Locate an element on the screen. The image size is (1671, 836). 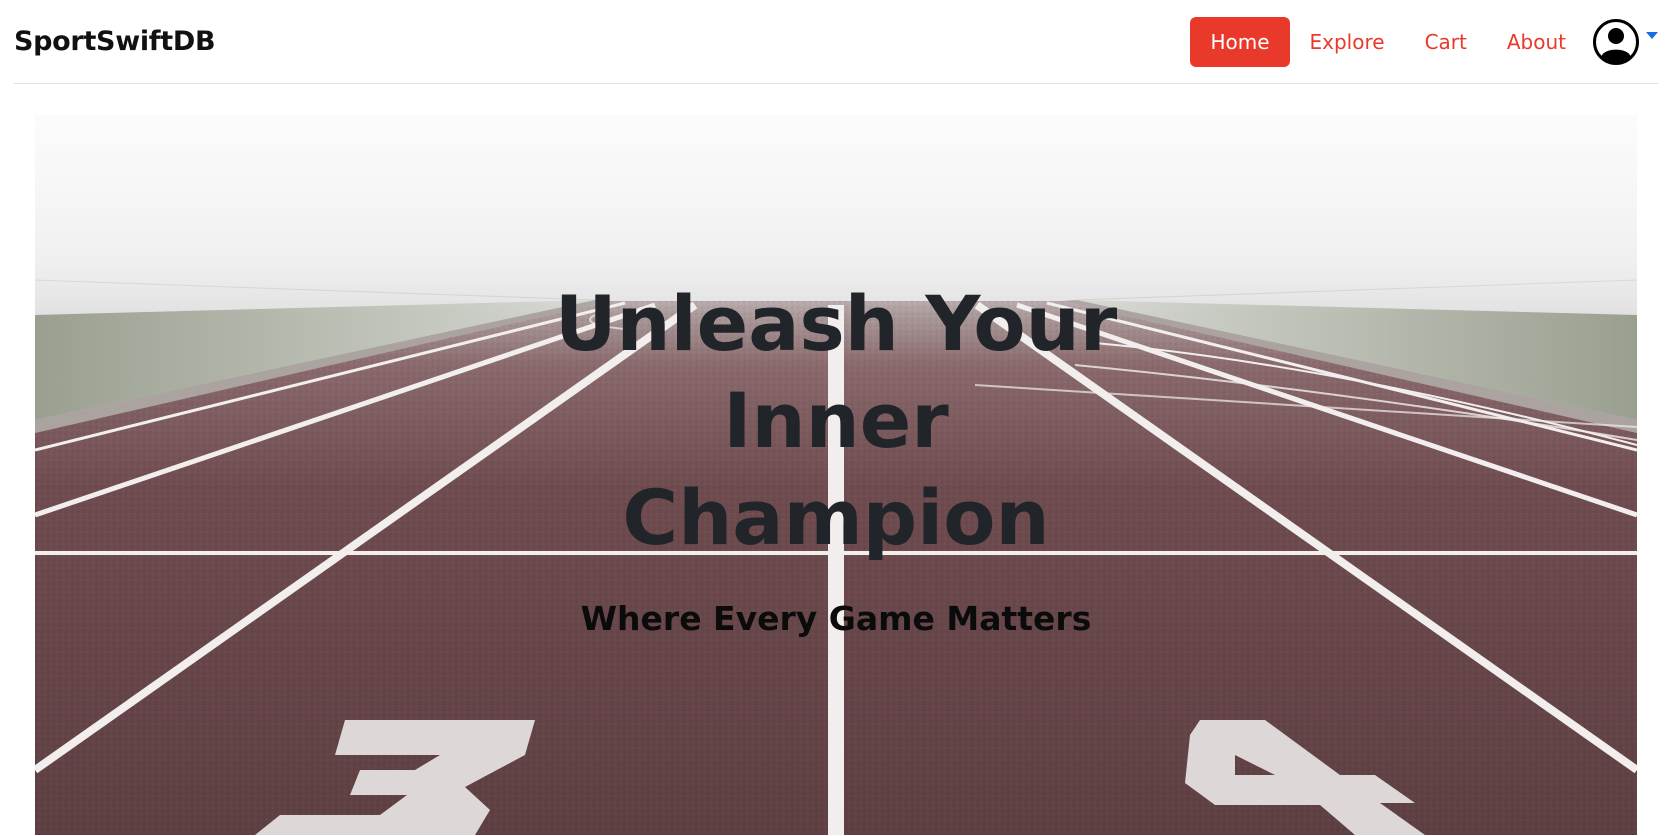
nav-right: Home Explore Cart About is located at coordinates (1424, 41).